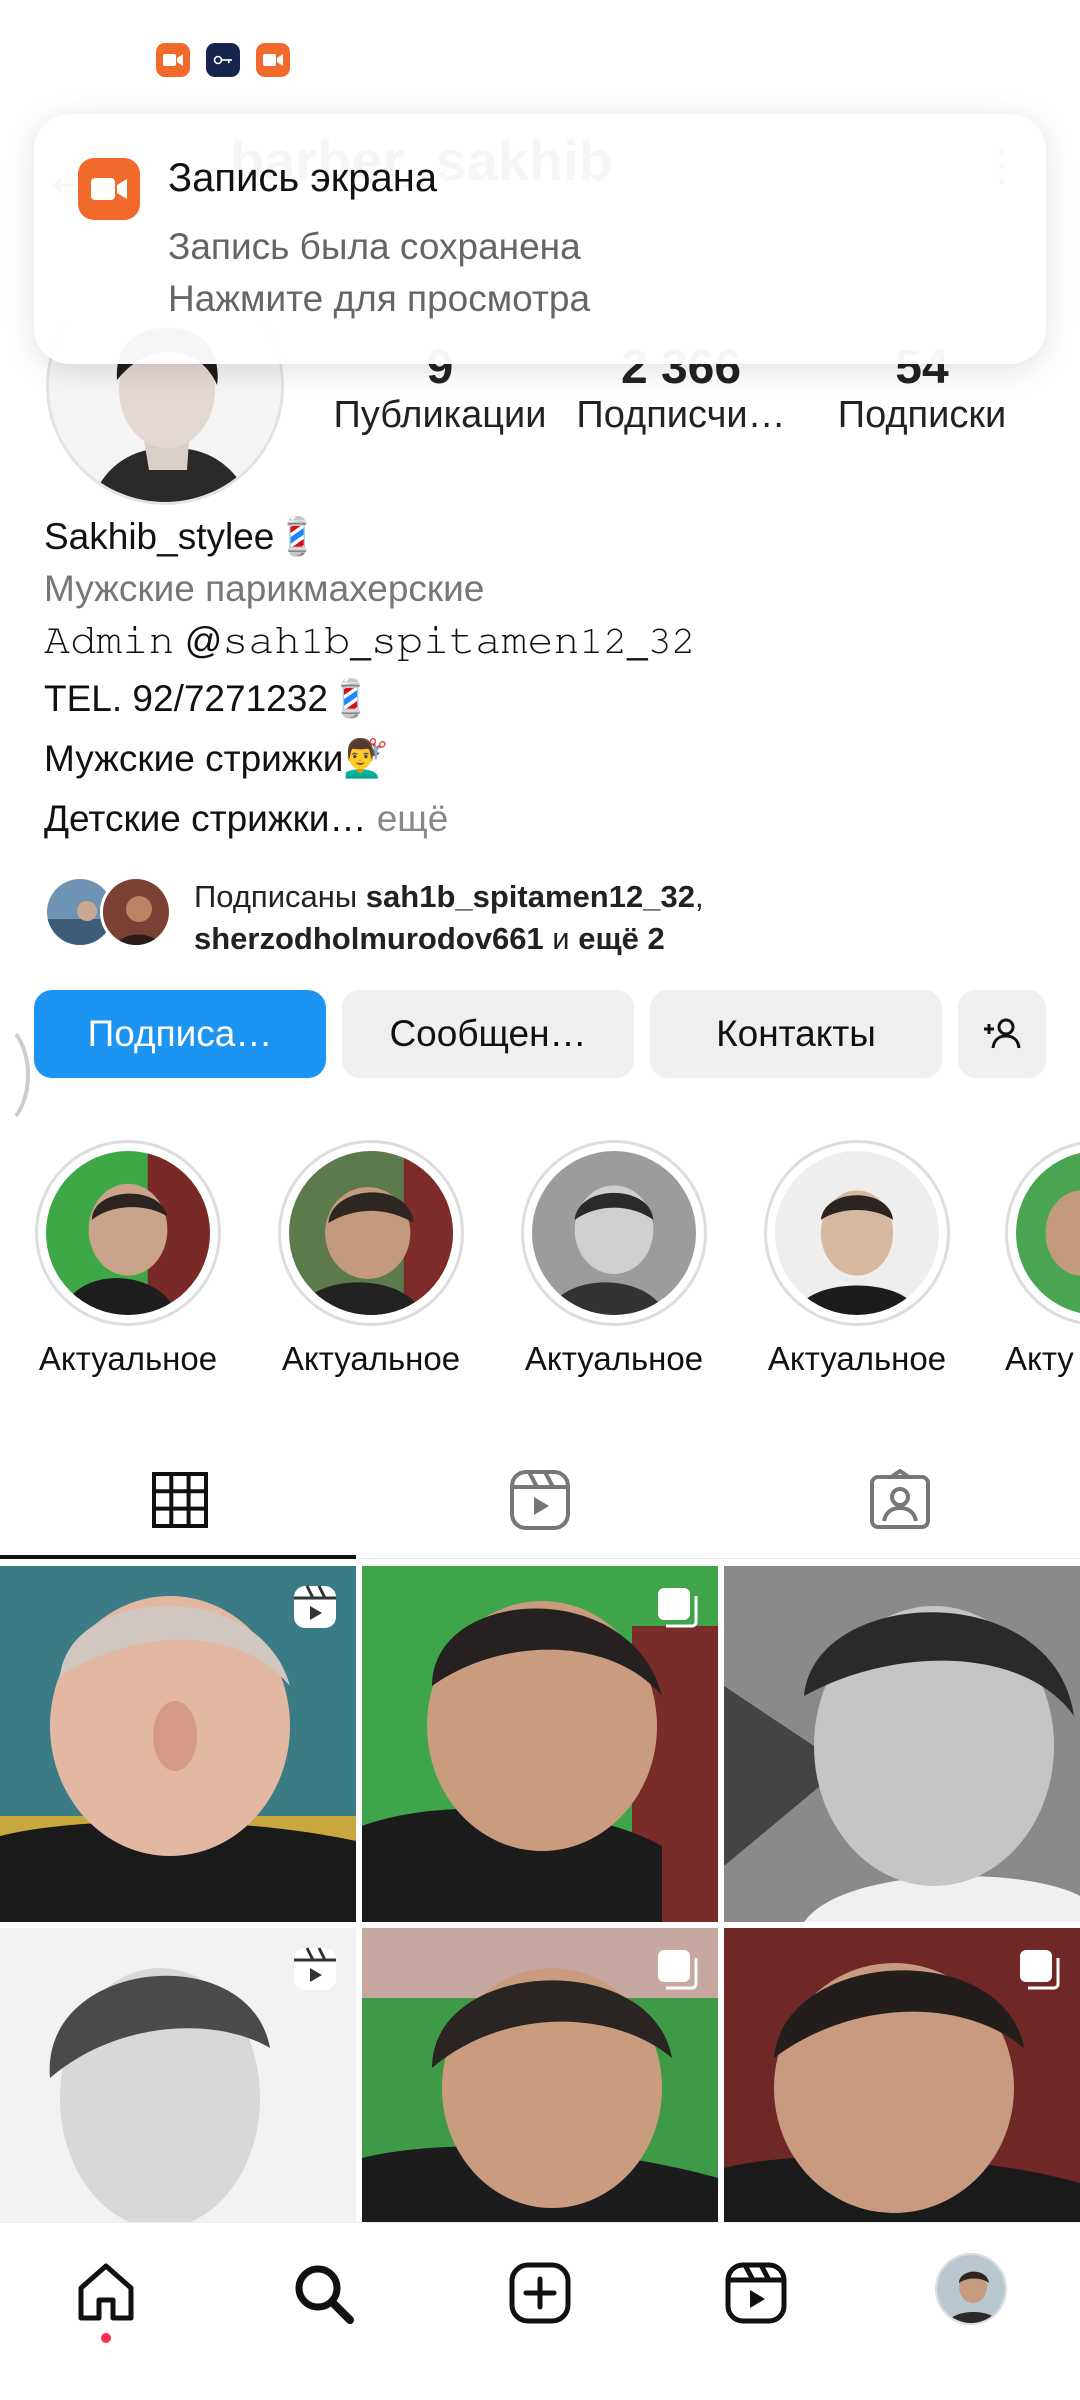 This screenshot has width=1080, height=2400. What do you see at coordinates (136, 912) in the screenshot?
I see `follower-avatar` at bounding box center [136, 912].